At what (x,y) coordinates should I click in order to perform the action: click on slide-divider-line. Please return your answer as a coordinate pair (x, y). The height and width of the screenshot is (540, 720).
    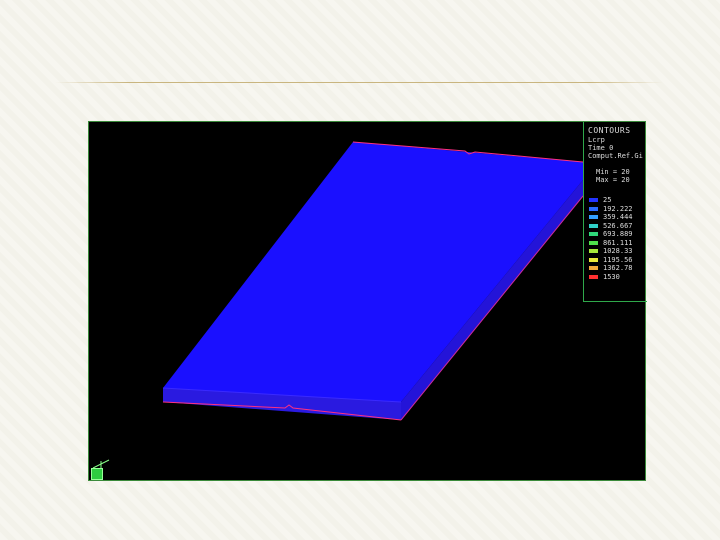
    Looking at the image, I should click on (359, 82).